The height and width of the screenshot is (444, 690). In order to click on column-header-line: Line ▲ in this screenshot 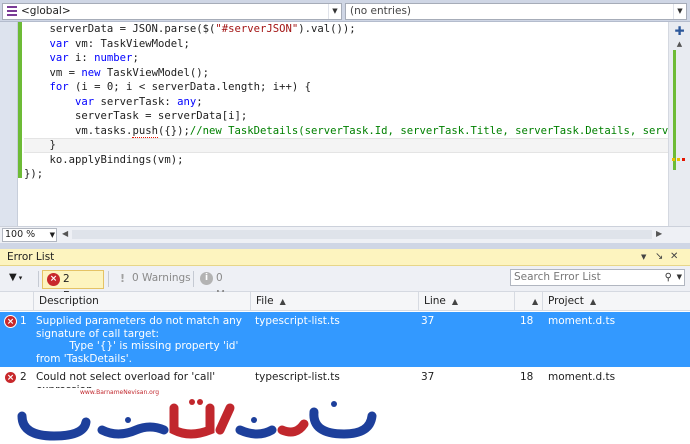, I will do `click(466, 301)`.